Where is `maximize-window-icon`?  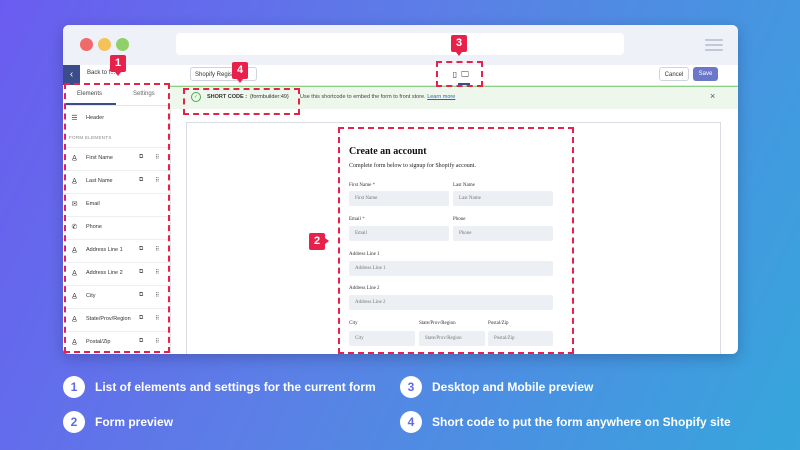 maximize-window-icon is located at coordinates (122, 44).